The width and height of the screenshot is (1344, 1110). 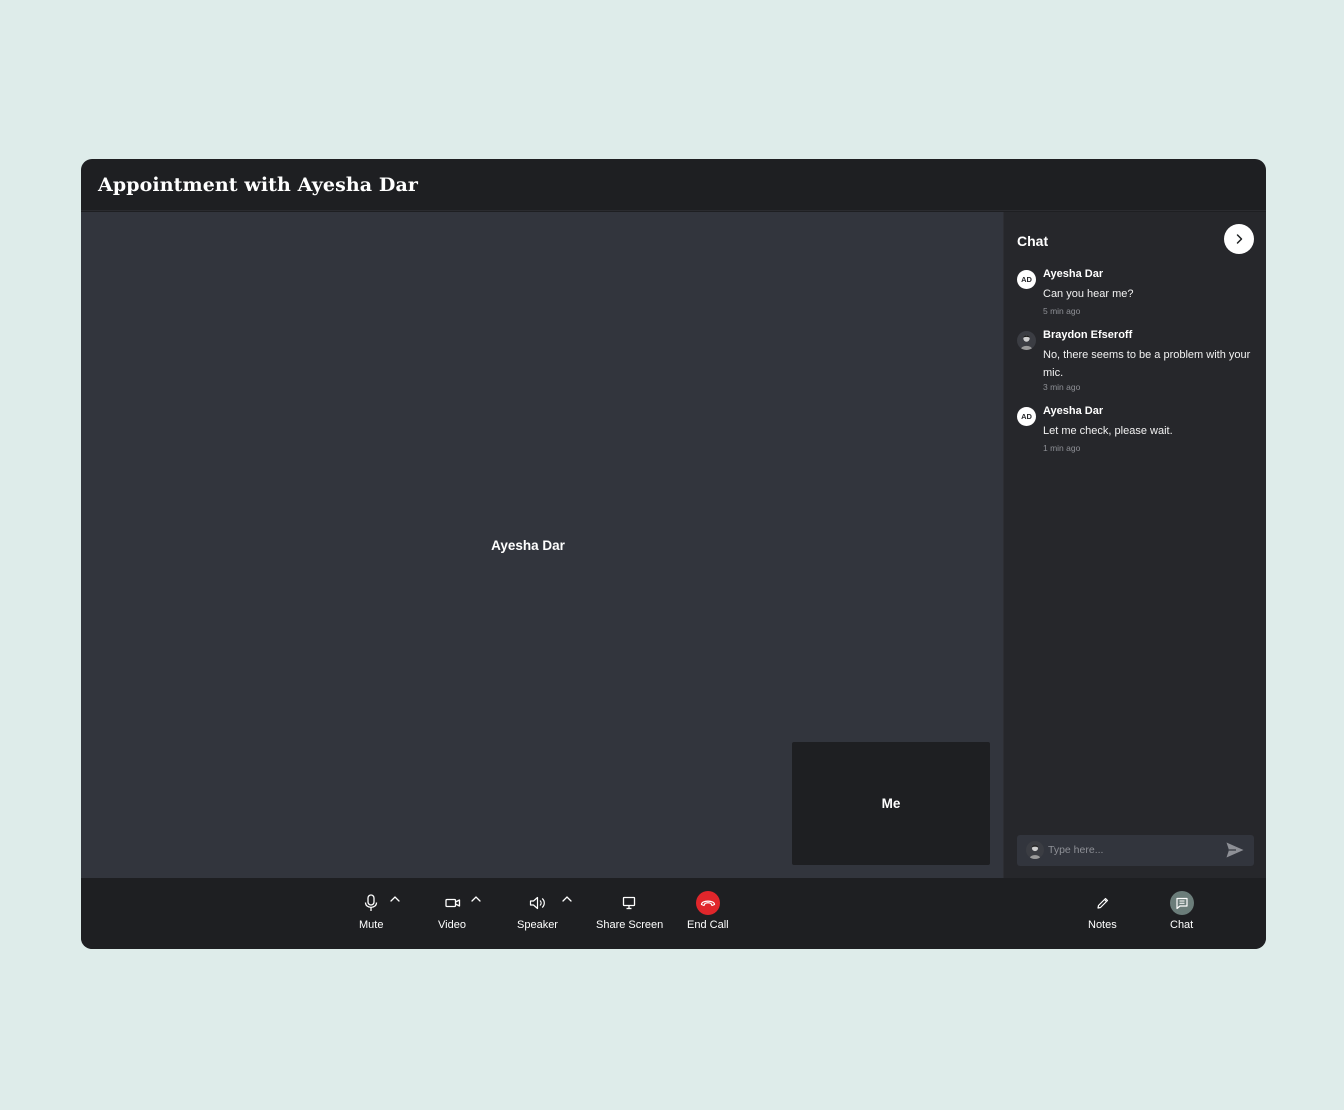 What do you see at coordinates (537, 925) in the screenshot?
I see `speaker-label: Speaker` at bounding box center [537, 925].